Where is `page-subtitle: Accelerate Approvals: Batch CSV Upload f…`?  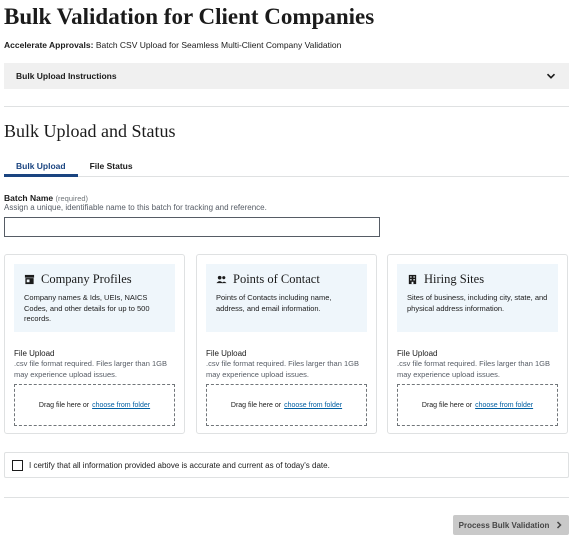 page-subtitle: Accelerate Approvals: Batch CSV Upload f… is located at coordinates (172, 45).